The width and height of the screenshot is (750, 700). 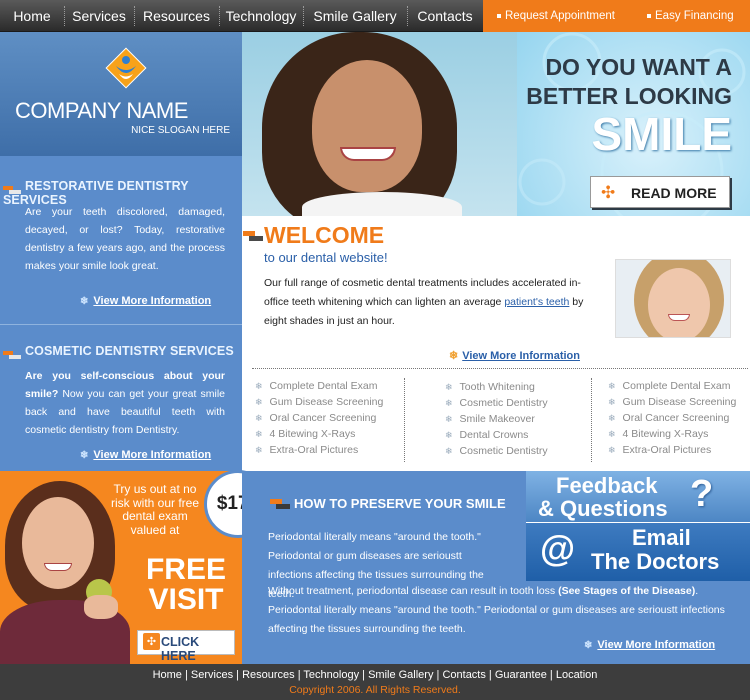 What do you see at coordinates (497, 419) in the screenshot?
I see `service-label: Smile Makeover` at bounding box center [497, 419].